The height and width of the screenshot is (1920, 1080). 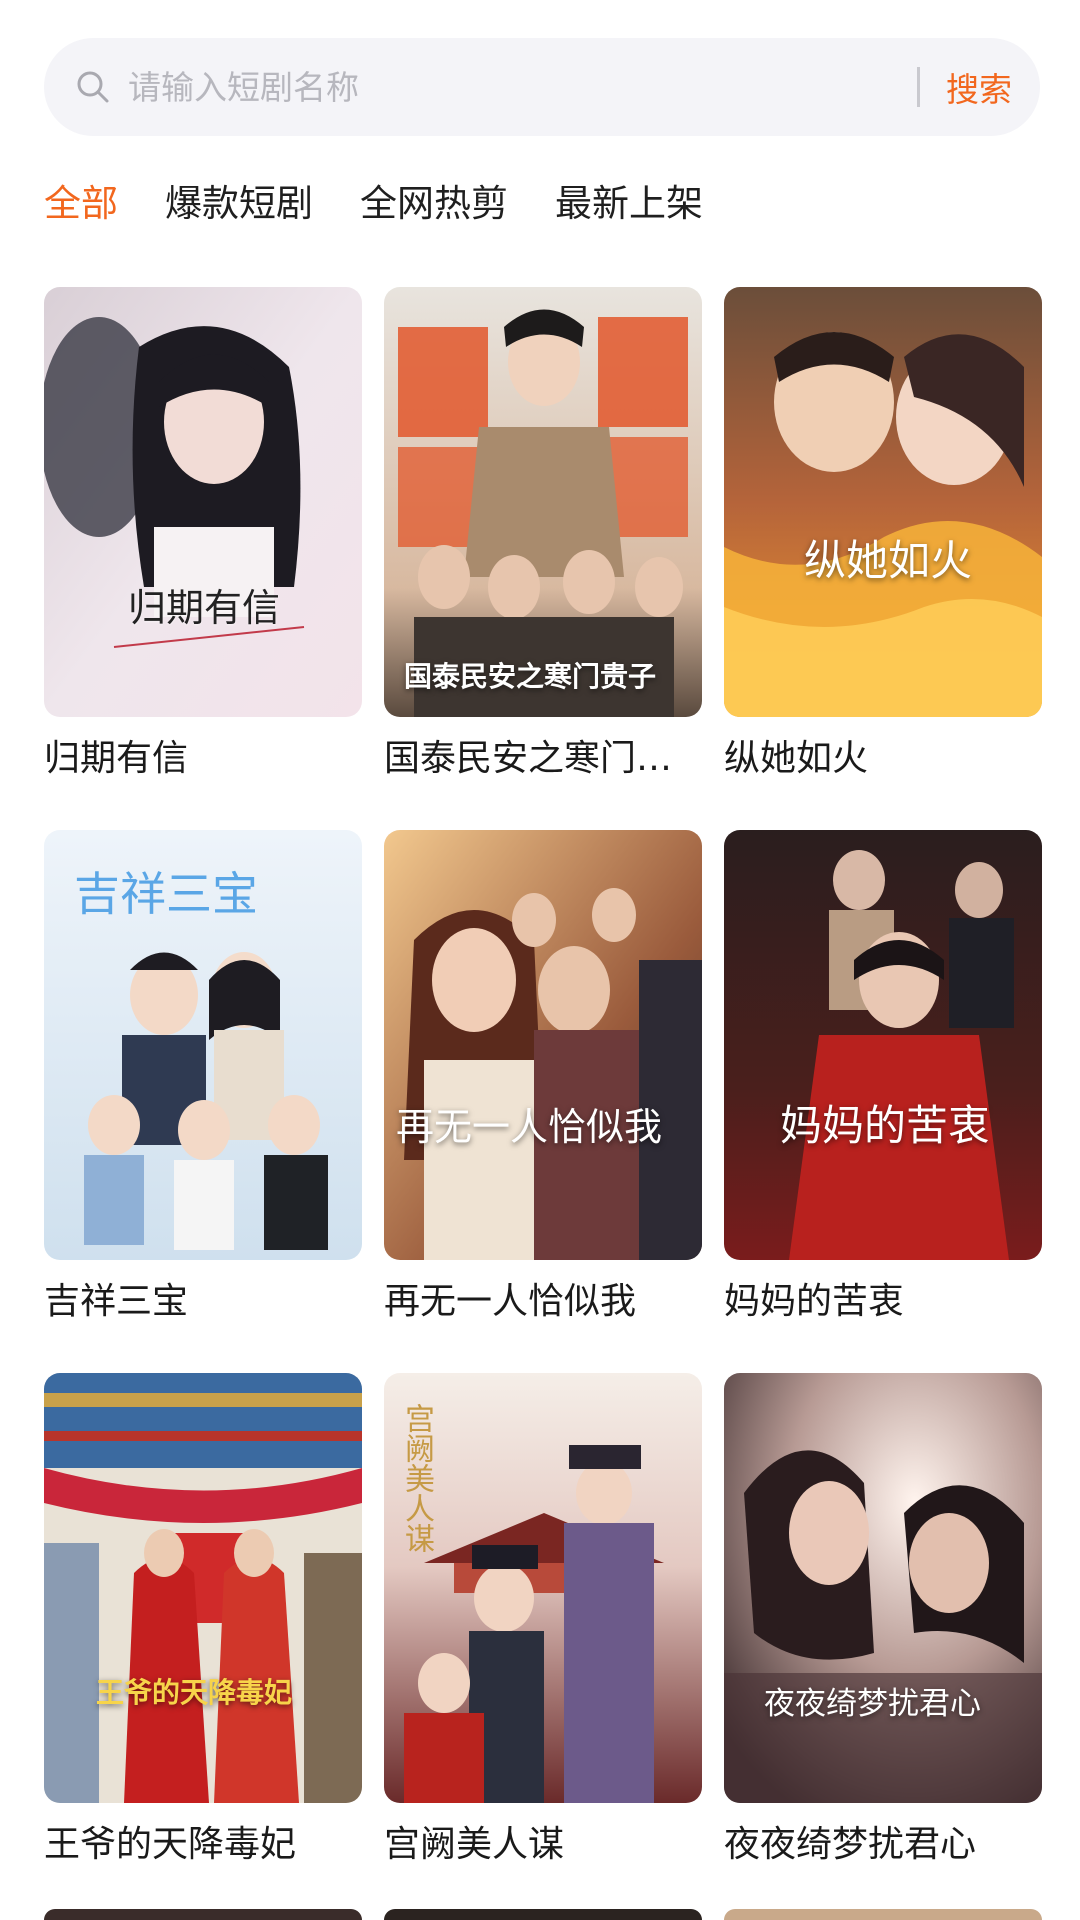 I want to click on drama-title: 纵她如火, so click(x=796, y=758).